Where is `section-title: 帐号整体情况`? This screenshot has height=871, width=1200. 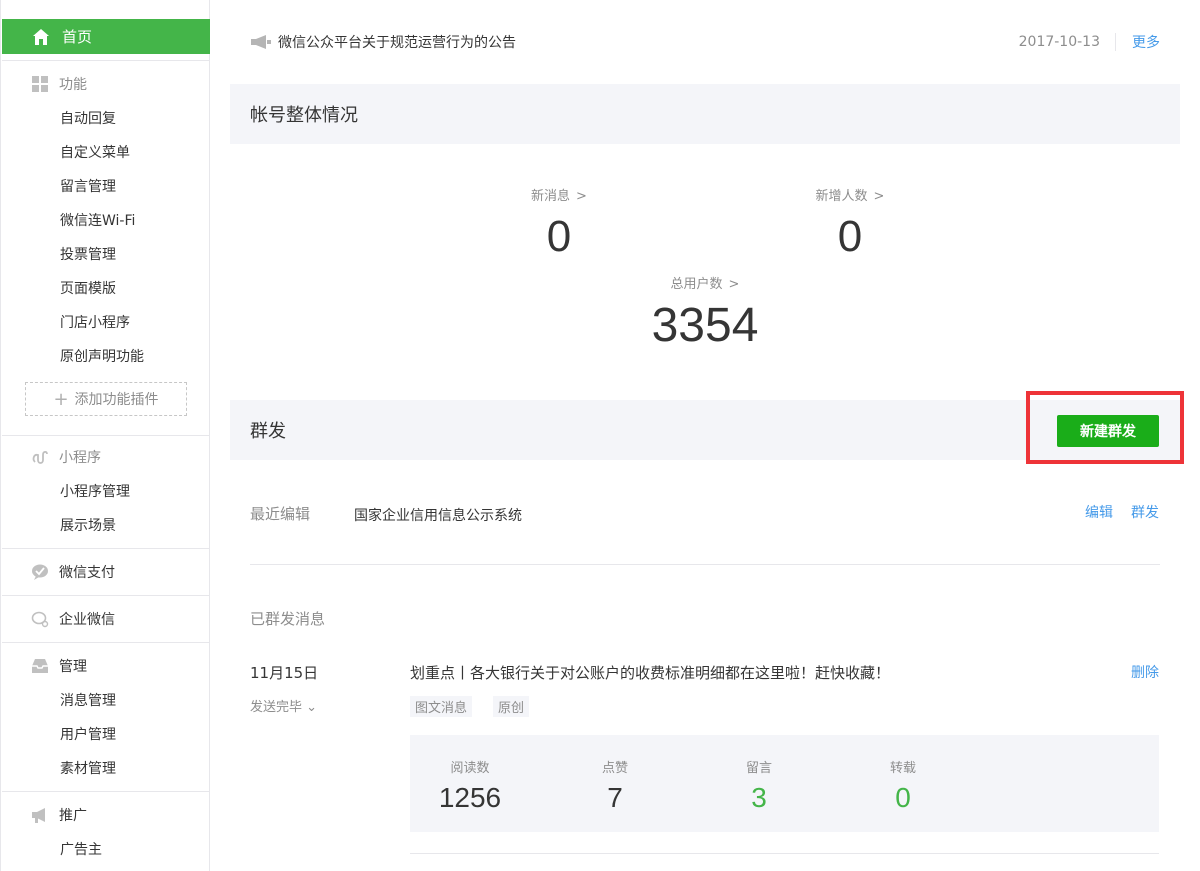
section-title: 帐号整体情况 is located at coordinates (304, 115).